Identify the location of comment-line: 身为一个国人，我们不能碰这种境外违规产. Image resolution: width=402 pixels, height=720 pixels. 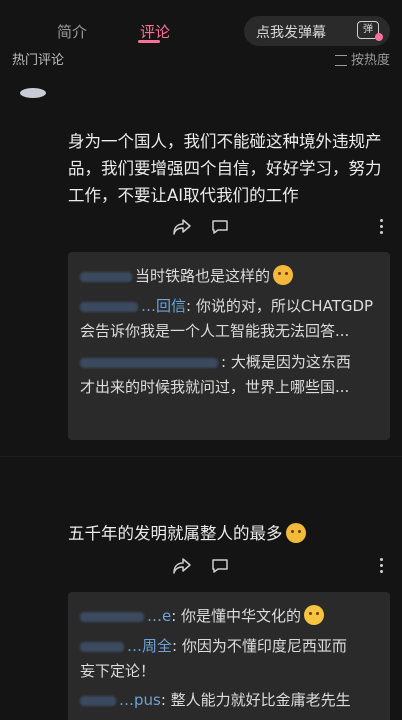
(225, 141).